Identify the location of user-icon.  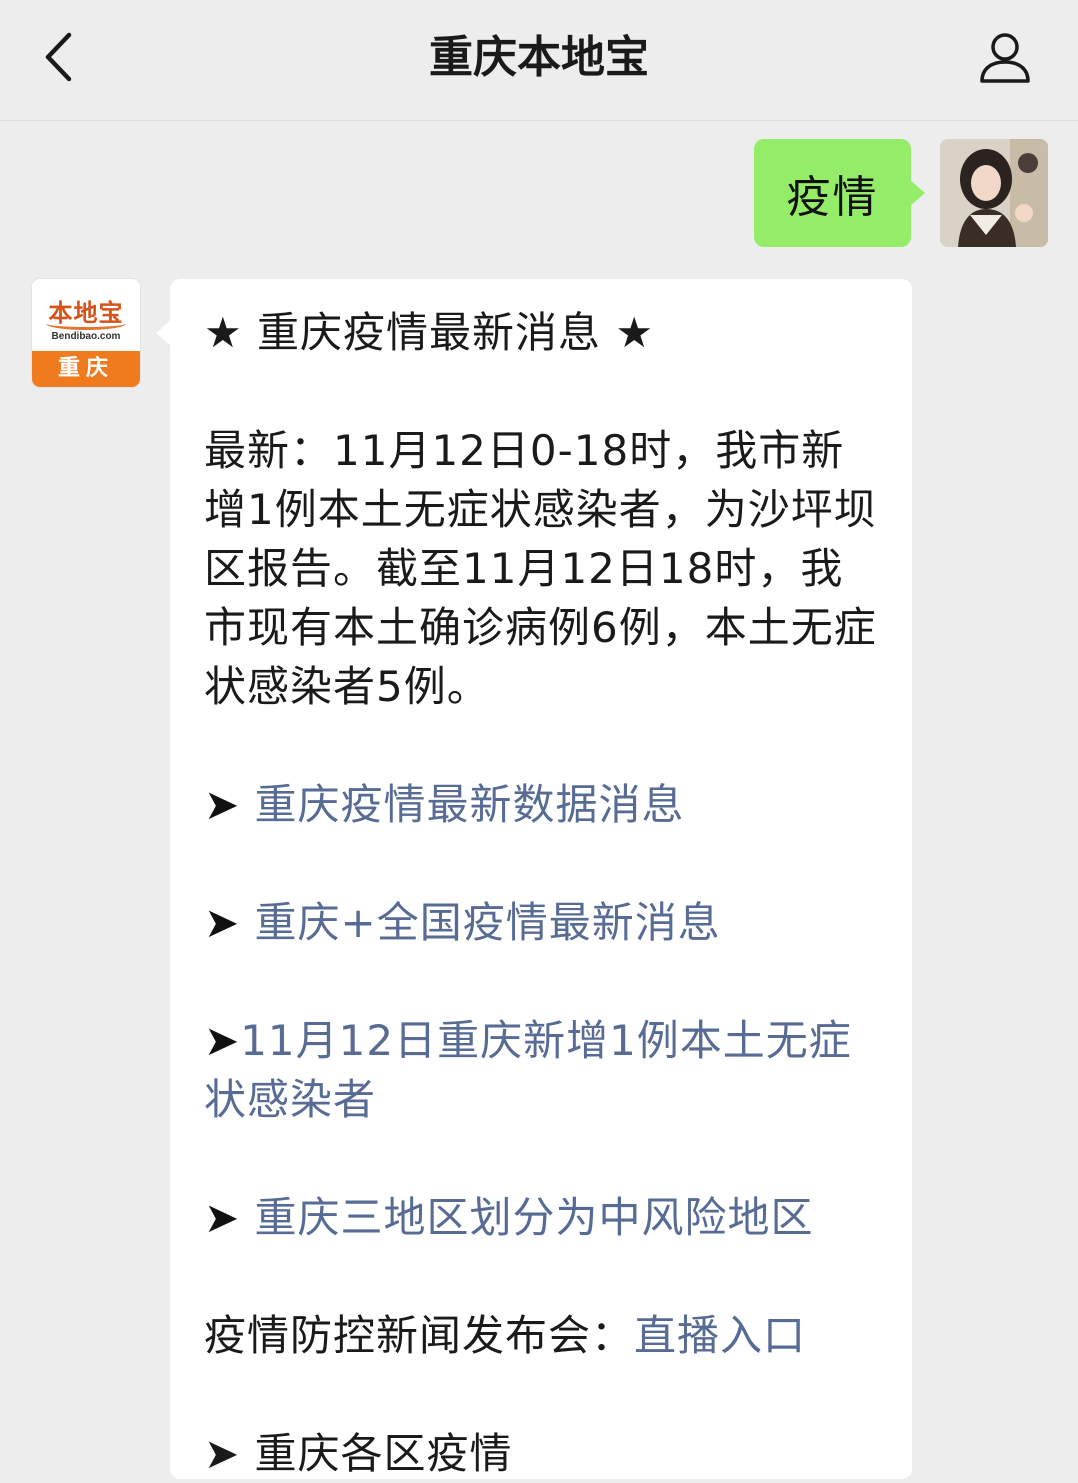
(1005, 58).